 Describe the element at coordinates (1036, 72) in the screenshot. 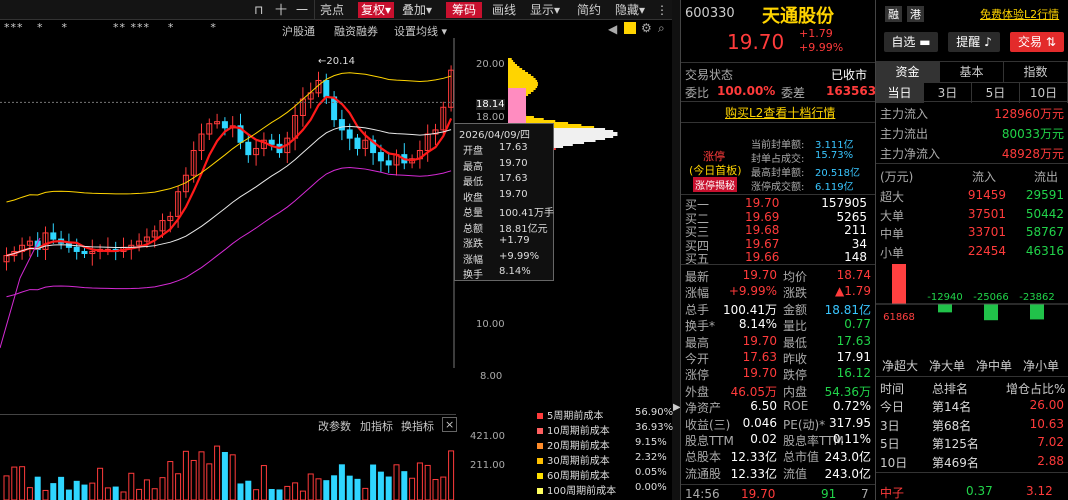

I see `tab-2: 指数` at that location.